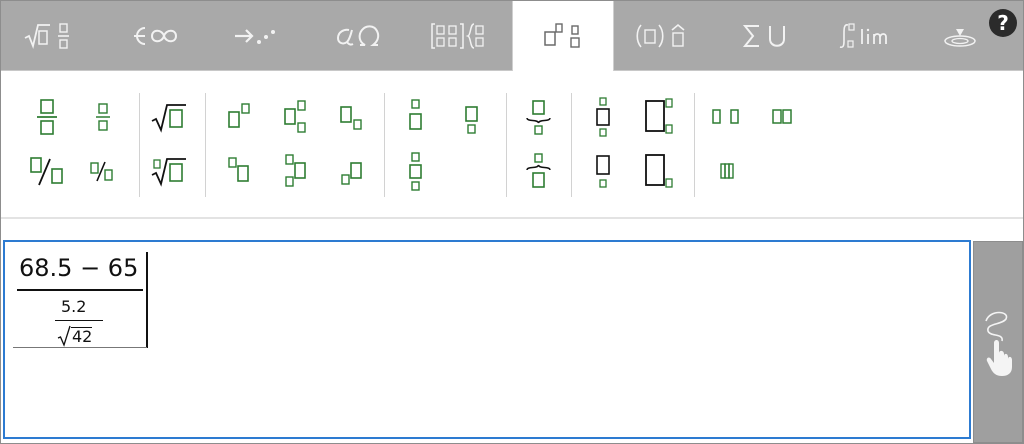 This screenshot has height=444, width=1024. I want to click on tab-sets-infinity, so click(154, 35).